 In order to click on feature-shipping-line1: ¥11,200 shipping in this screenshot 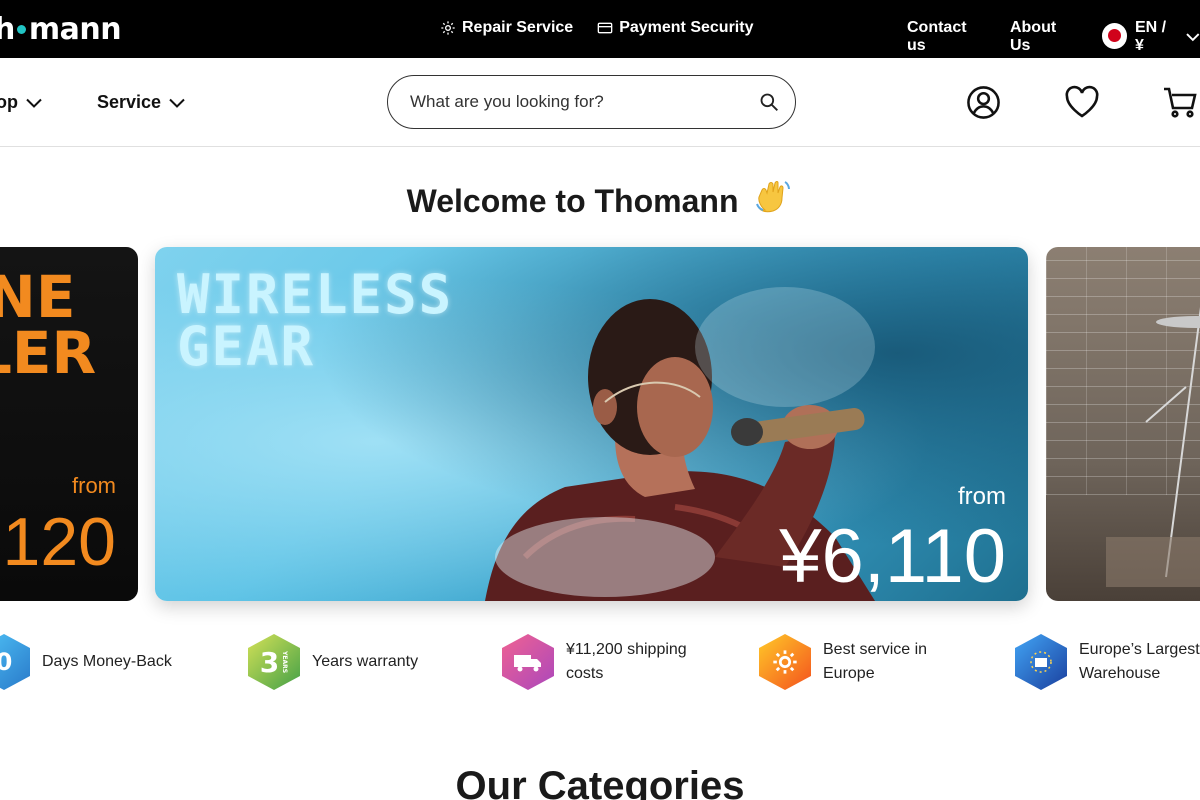, I will do `click(626, 649)`.